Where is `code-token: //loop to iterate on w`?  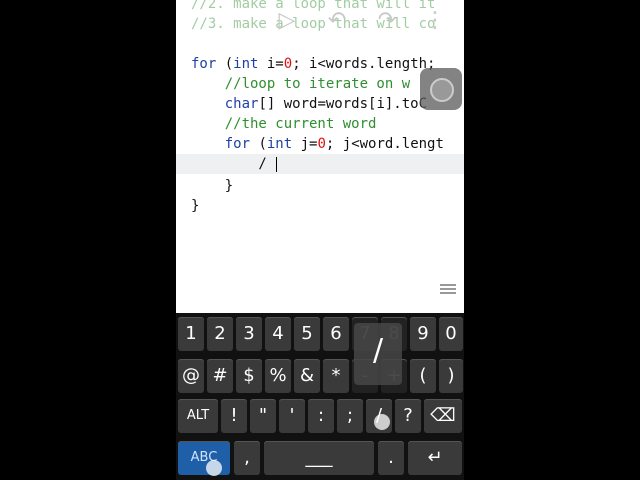 code-token: //loop to iterate on w is located at coordinates (301, 84).